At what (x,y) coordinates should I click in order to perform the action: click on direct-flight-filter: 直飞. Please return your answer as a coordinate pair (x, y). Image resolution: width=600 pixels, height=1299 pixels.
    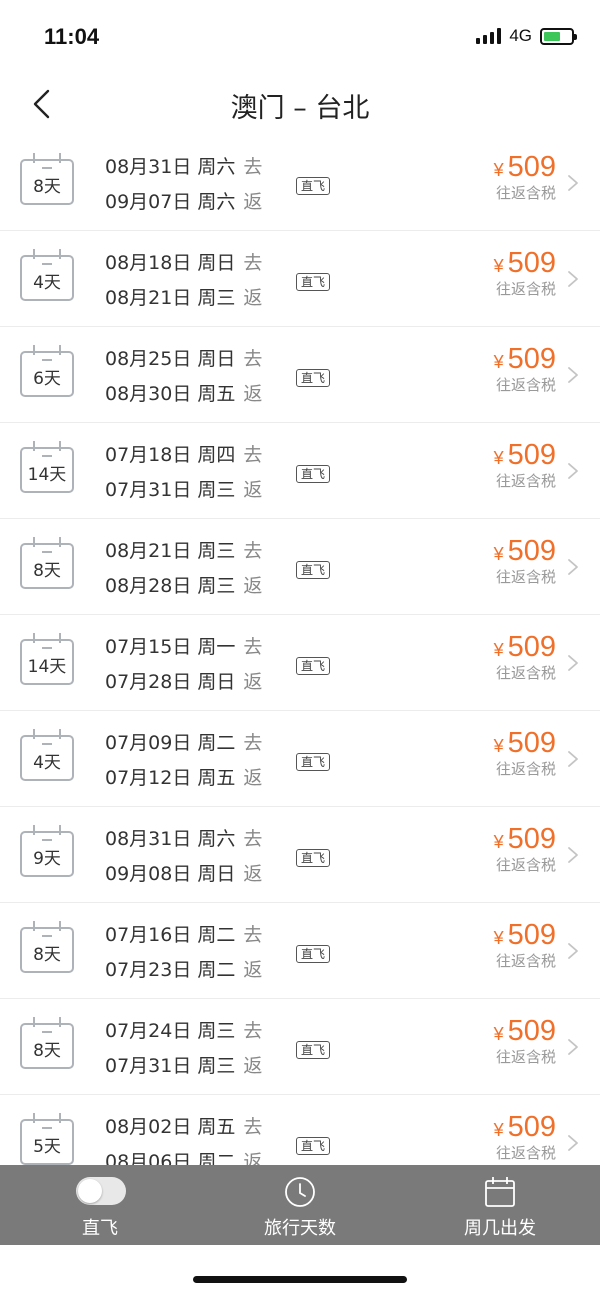
    Looking at the image, I should click on (100, 1205).